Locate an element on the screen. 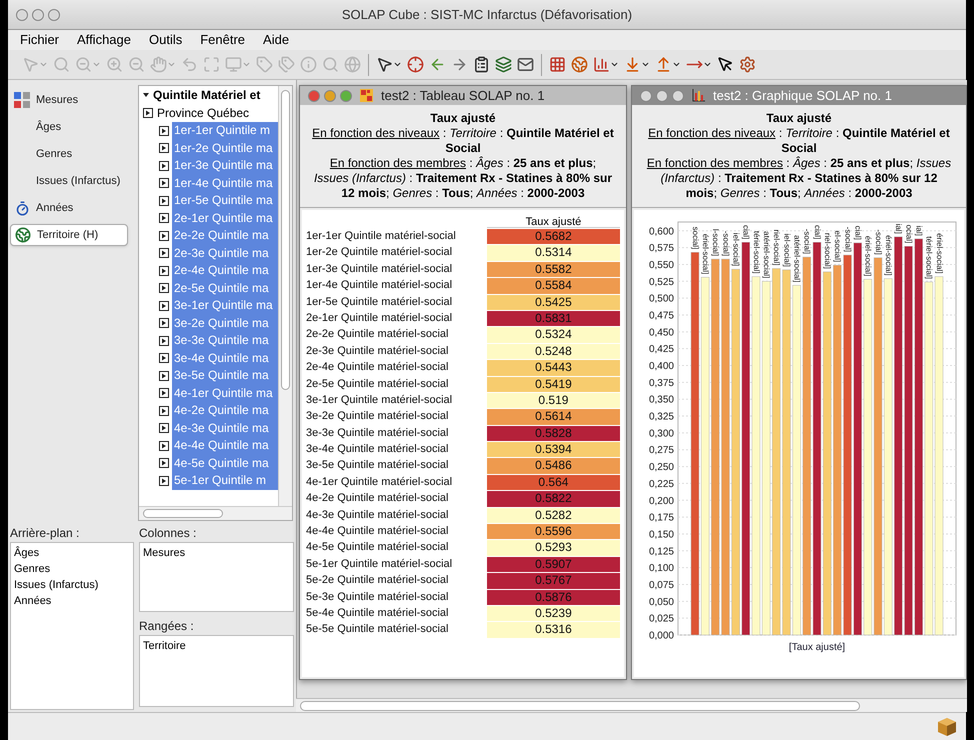 The width and height of the screenshot is (974, 740). tree-item: 4e-4e Quintile ma is located at coordinates (225, 445).